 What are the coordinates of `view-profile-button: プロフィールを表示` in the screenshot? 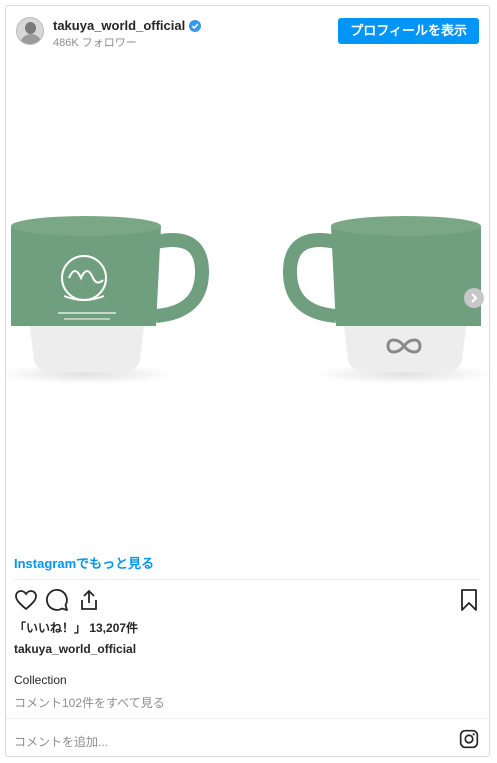 It's located at (408, 31).